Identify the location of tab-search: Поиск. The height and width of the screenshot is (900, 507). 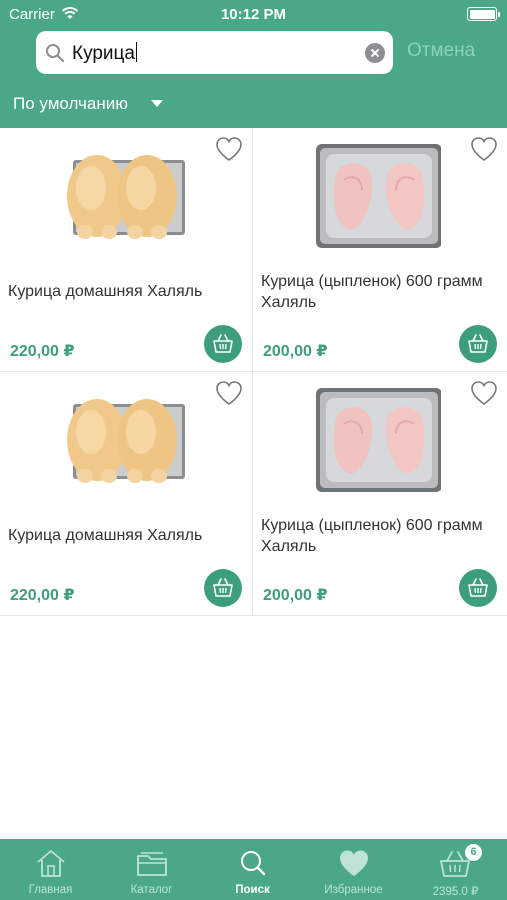
(252, 869).